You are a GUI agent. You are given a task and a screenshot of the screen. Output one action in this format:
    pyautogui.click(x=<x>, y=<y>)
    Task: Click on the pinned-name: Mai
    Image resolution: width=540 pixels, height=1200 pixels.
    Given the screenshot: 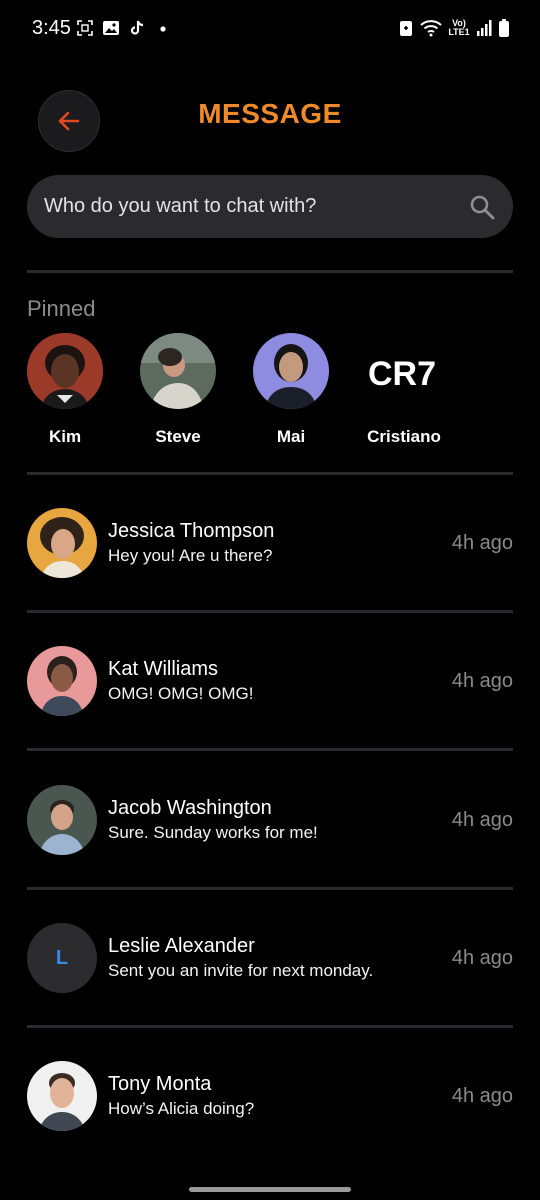 What is the action you would take?
    pyautogui.click(x=291, y=436)
    